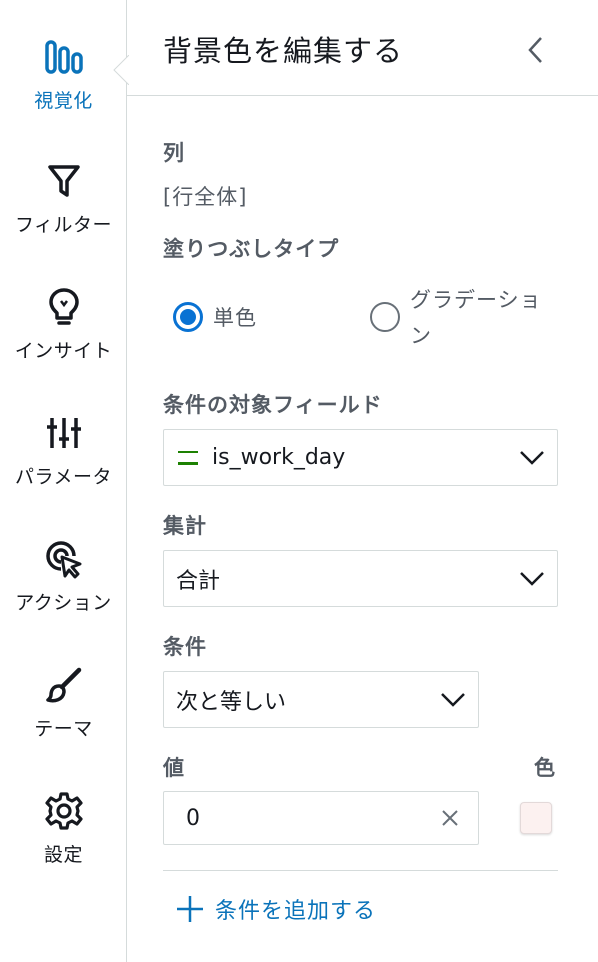 The height and width of the screenshot is (962, 598). What do you see at coordinates (360, 578) in the screenshot?
I see `aggregation-select: 合計` at bounding box center [360, 578].